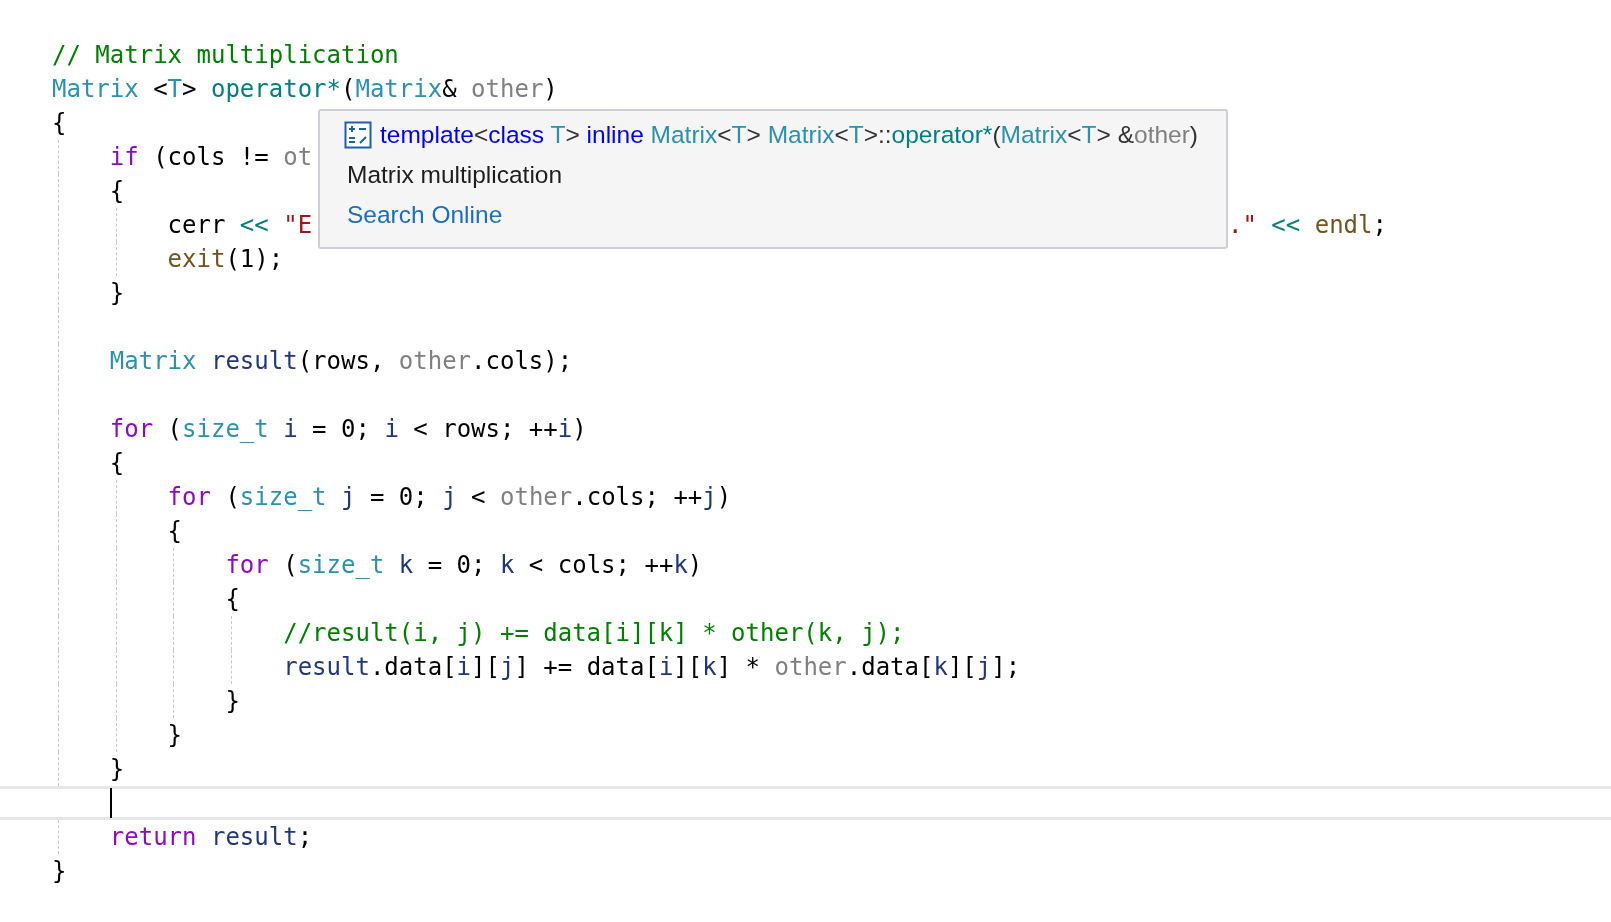  What do you see at coordinates (358, 135) in the screenshot?
I see `function-icon` at bounding box center [358, 135].